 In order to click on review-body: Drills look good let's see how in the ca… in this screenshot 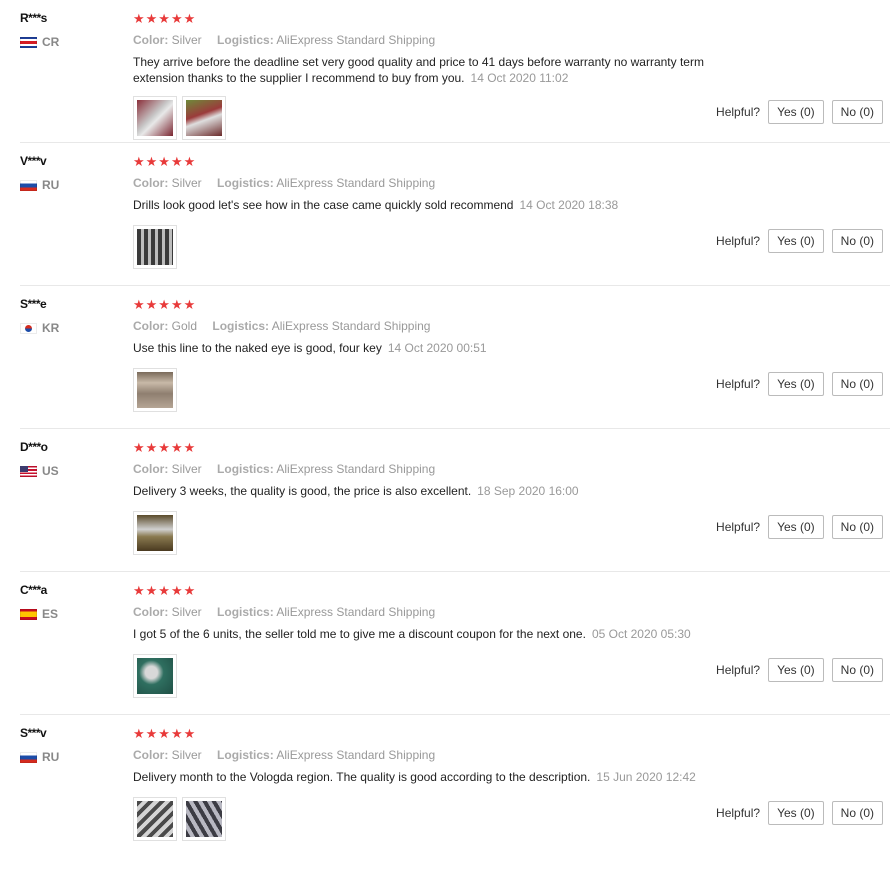, I will do `click(323, 205)`.